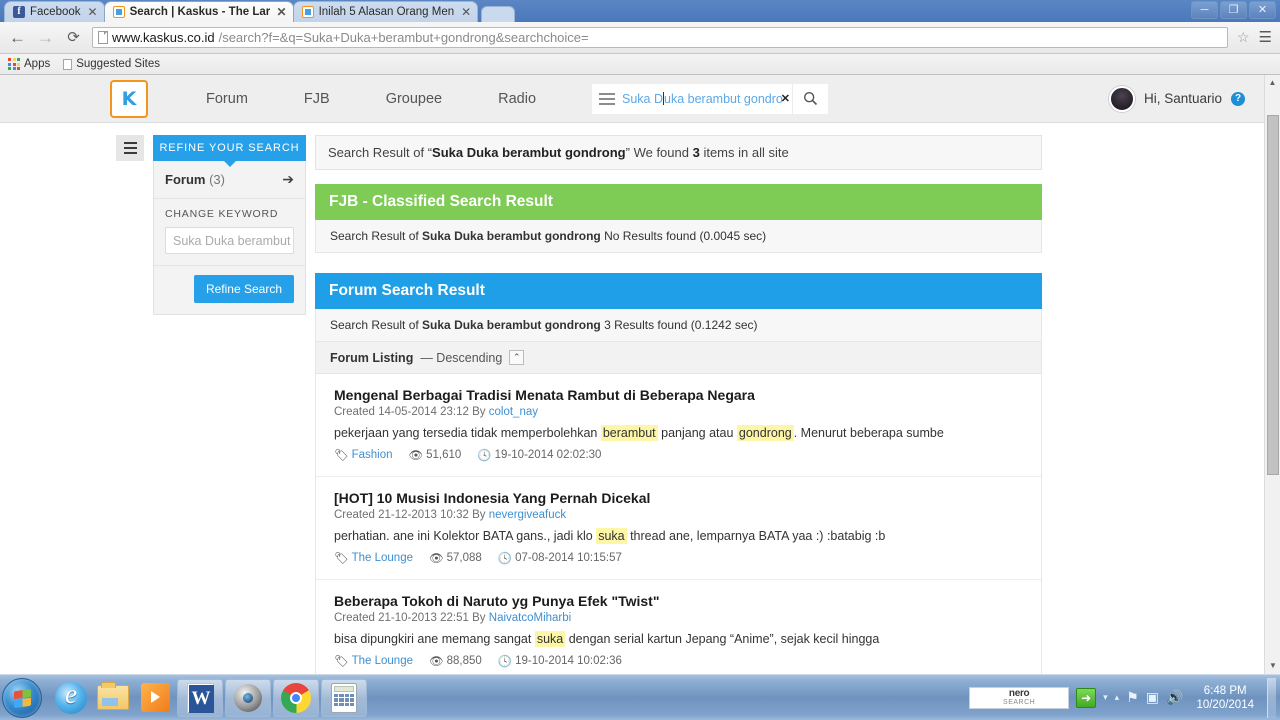  What do you see at coordinates (341, 662) in the screenshot?
I see `tag-icon: 🏷` at bounding box center [341, 662].